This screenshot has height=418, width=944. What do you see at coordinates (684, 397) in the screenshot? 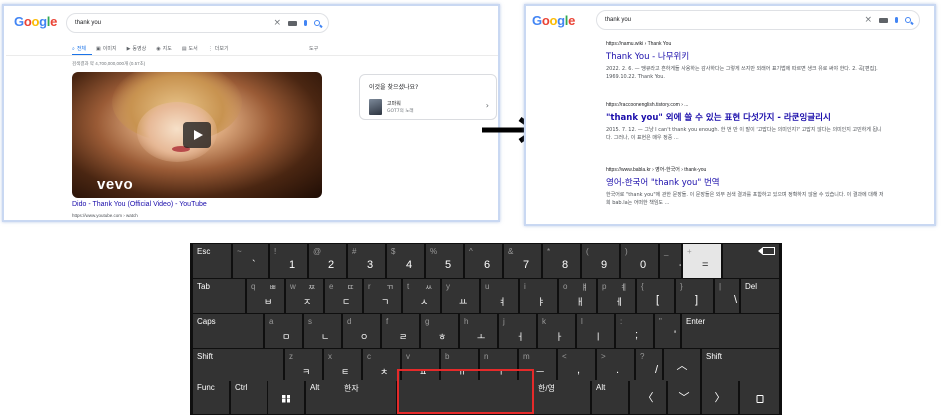
I see `key-row5-9: ﹀` at bounding box center [684, 397].